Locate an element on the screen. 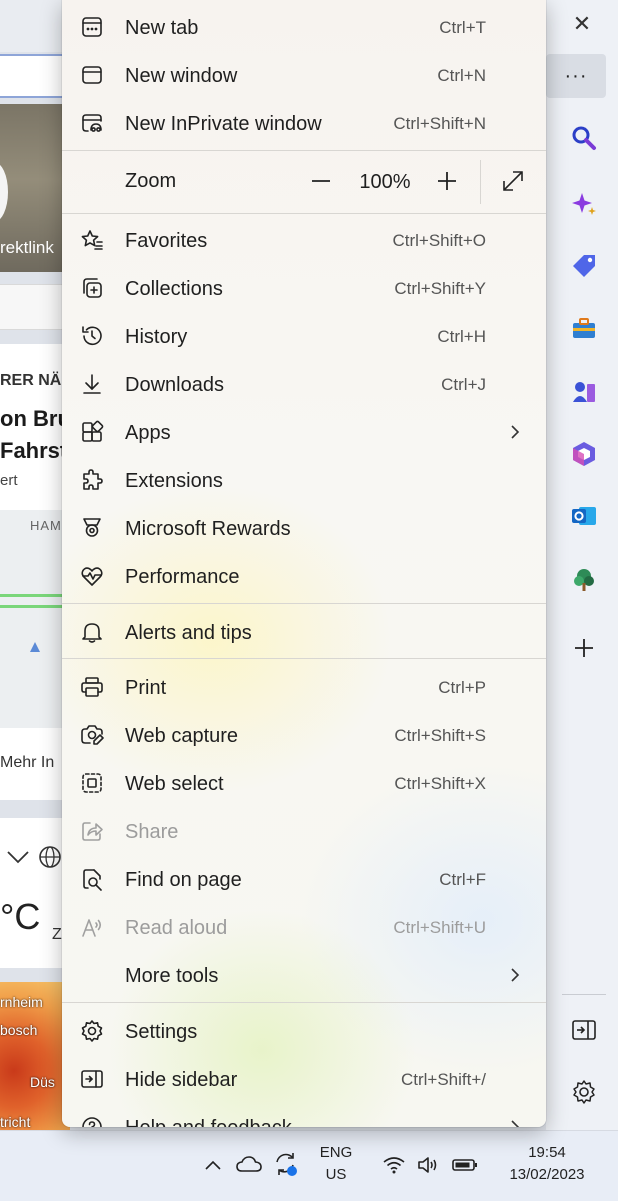  collections-icon is located at coordinates (92, 288).